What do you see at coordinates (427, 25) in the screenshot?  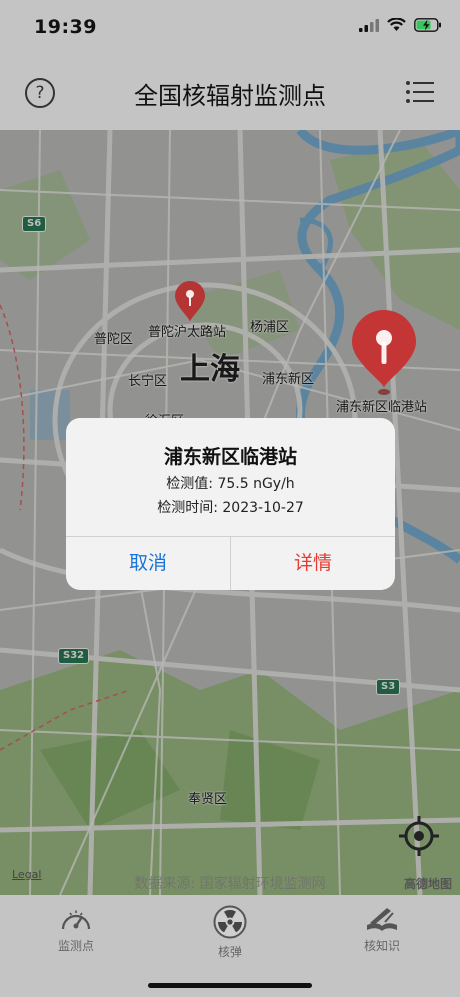 I see `battery-charging-icon` at bounding box center [427, 25].